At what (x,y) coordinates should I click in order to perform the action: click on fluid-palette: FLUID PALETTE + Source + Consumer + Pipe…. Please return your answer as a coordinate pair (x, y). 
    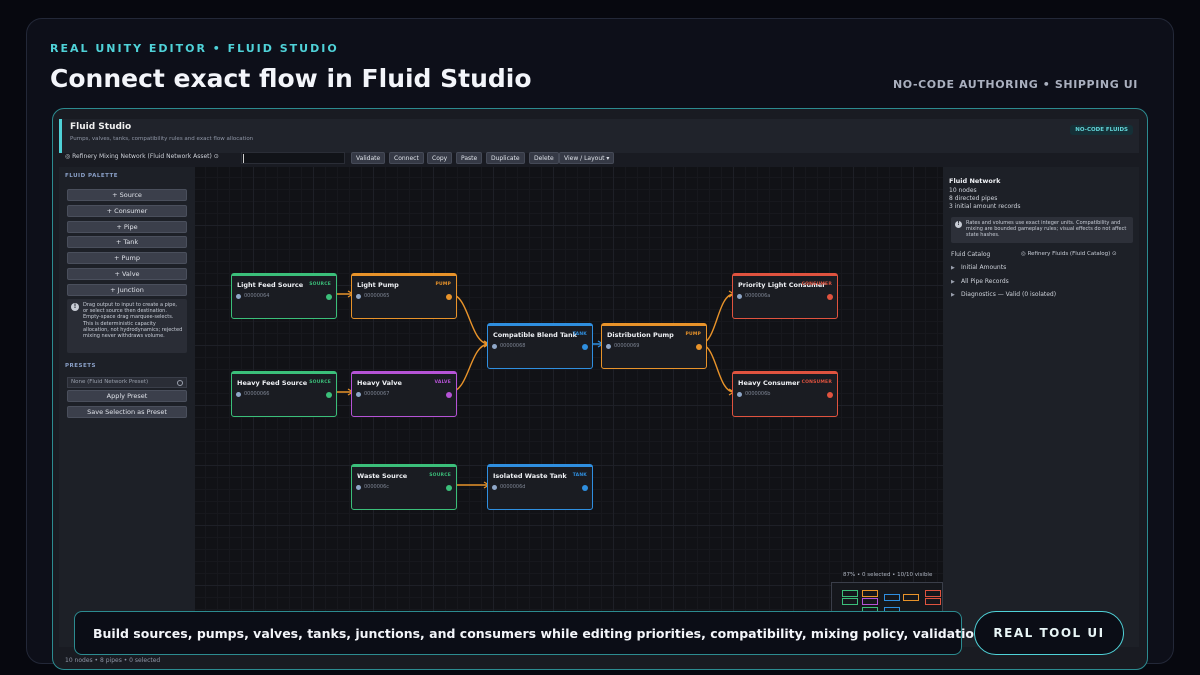
    Looking at the image, I should click on (127, 407).